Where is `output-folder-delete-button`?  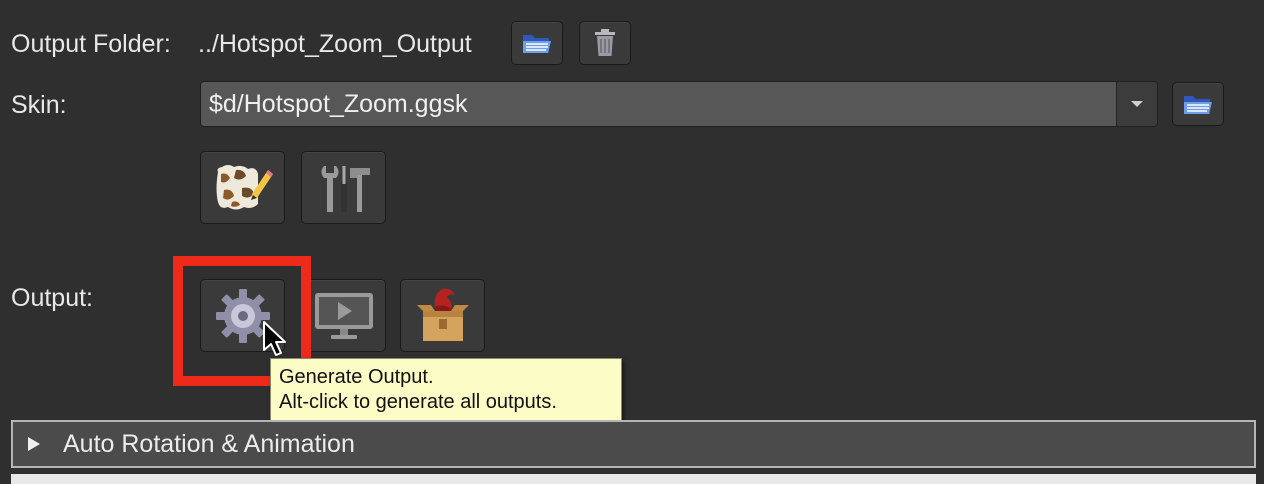 output-folder-delete-button is located at coordinates (605, 43).